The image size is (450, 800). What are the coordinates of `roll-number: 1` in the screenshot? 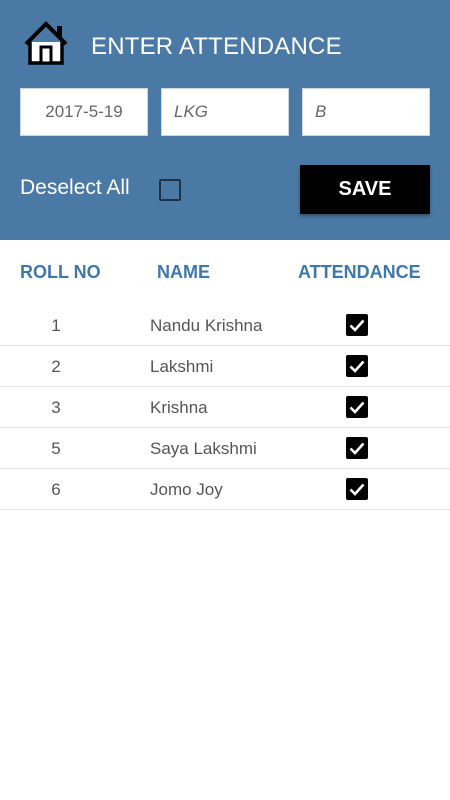 It's located at (56, 325).